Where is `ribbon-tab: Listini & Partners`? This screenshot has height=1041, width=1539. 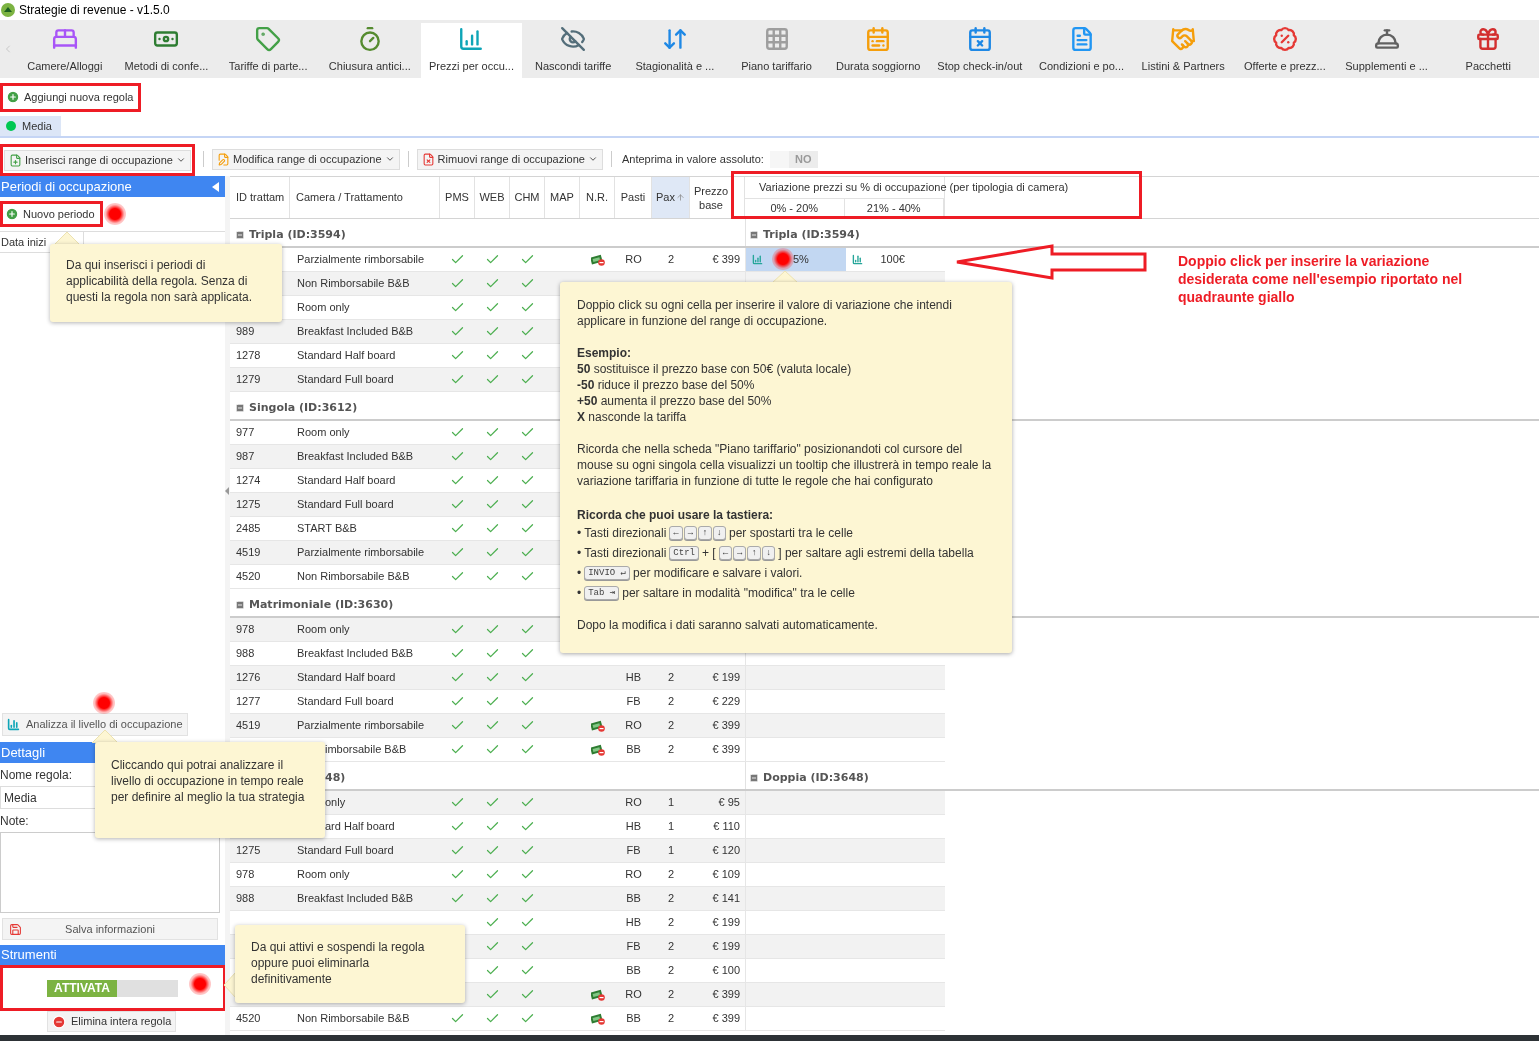 ribbon-tab: Listini & Partners is located at coordinates (1183, 49).